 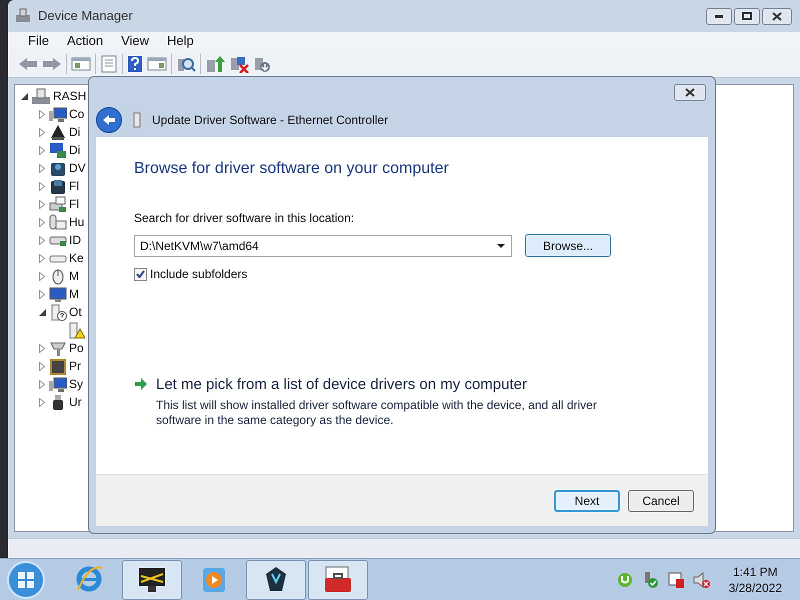 I want to click on dialog-heading: Browse for driver software on your computer, so click(x=292, y=169).